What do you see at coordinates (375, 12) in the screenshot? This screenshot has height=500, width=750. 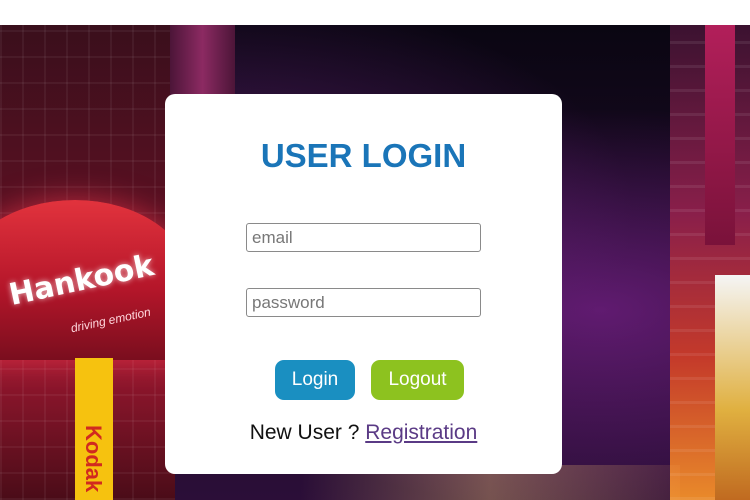 I see `top-white-bar` at bounding box center [375, 12].